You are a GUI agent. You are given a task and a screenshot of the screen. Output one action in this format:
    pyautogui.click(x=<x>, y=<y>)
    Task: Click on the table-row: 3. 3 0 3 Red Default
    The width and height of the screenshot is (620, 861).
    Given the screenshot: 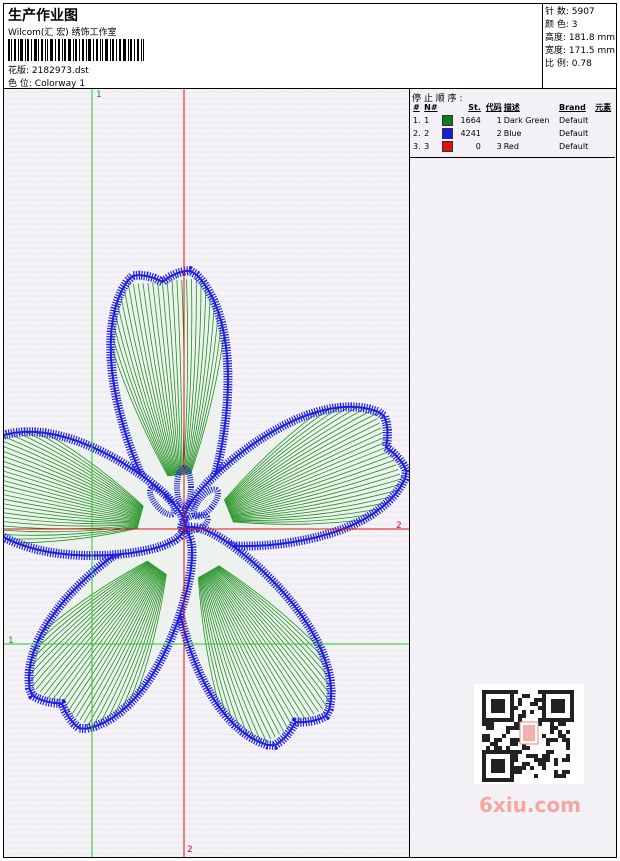 What is the action you would take?
    pyautogui.click(x=513, y=146)
    